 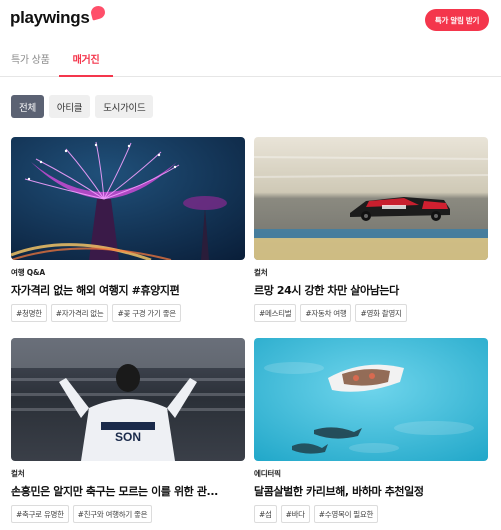 What do you see at coordinates (112, 514) in the screenshot?
I see `article-tag: #친구와 여행하기 좋은` at bounding box center [112, 514].